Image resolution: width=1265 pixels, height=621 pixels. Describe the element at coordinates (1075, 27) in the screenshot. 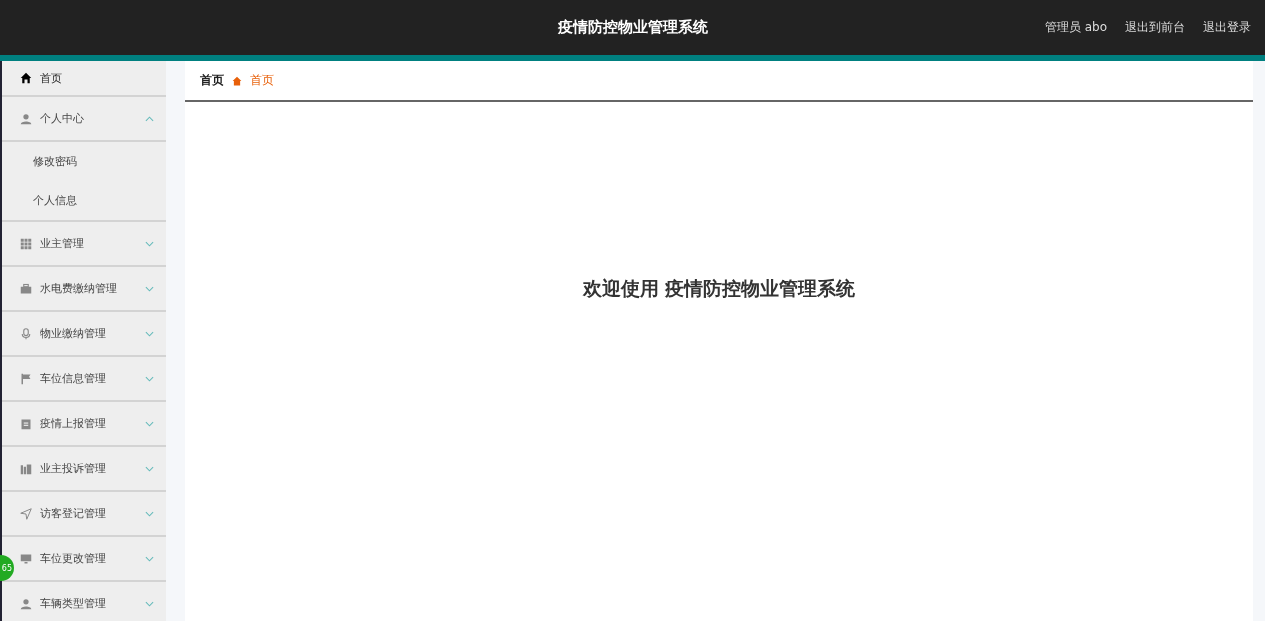

I see `user-label: 管理员 abo` at that location.